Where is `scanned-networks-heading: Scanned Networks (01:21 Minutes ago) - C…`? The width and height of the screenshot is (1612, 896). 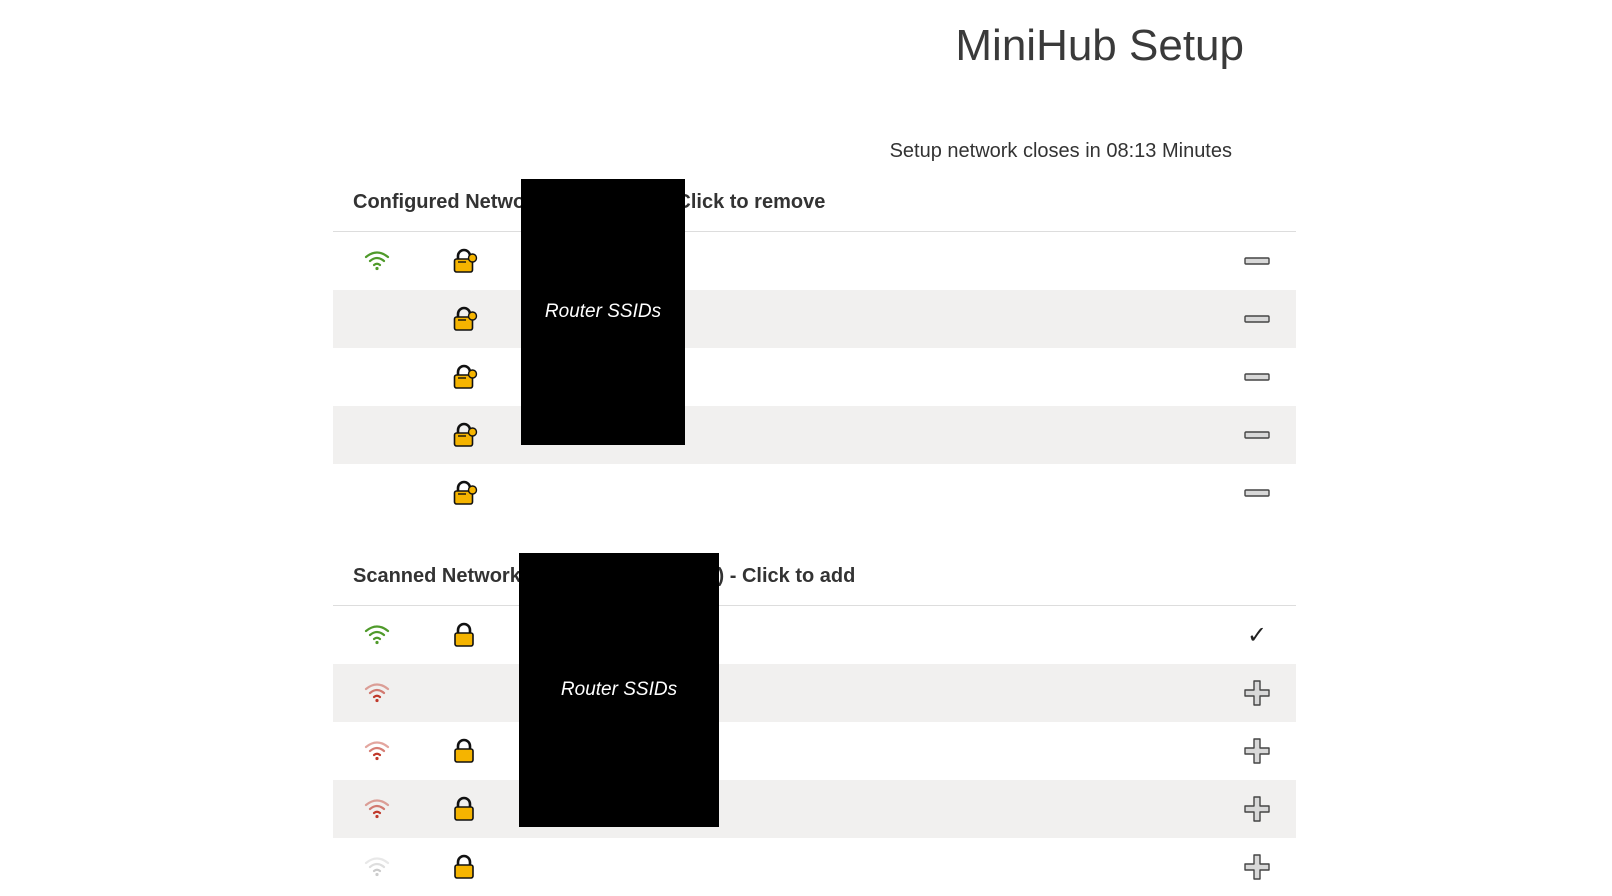
scanned-networks-heading: Scanned Networks (01:21 Minutes ago) - C… is located at coordinates (814, 576).